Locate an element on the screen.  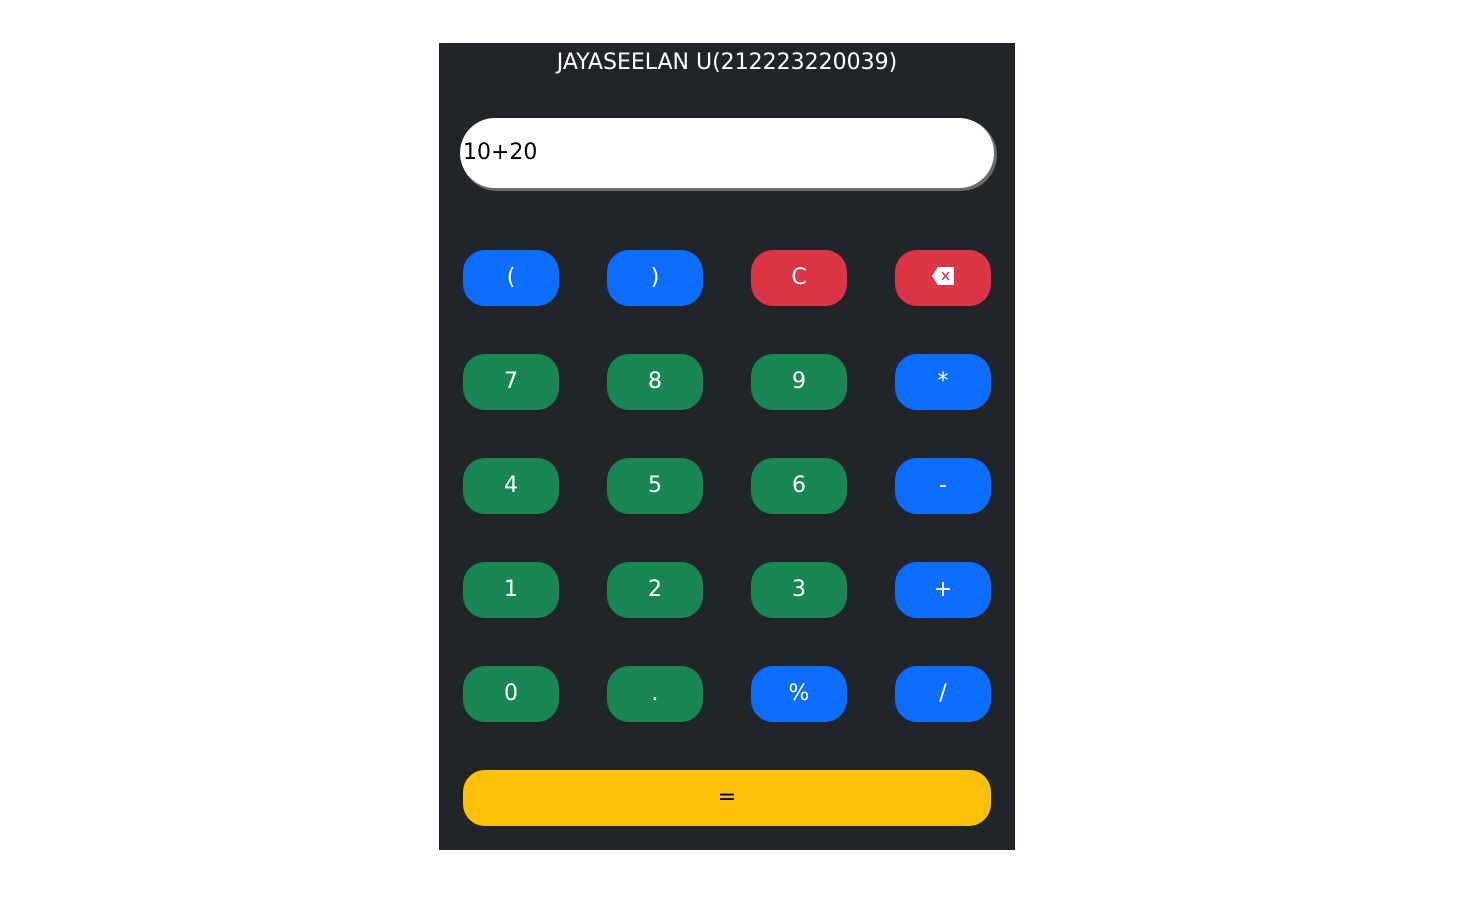
digit-9-button: 9 is located at coordinates (799, 382).